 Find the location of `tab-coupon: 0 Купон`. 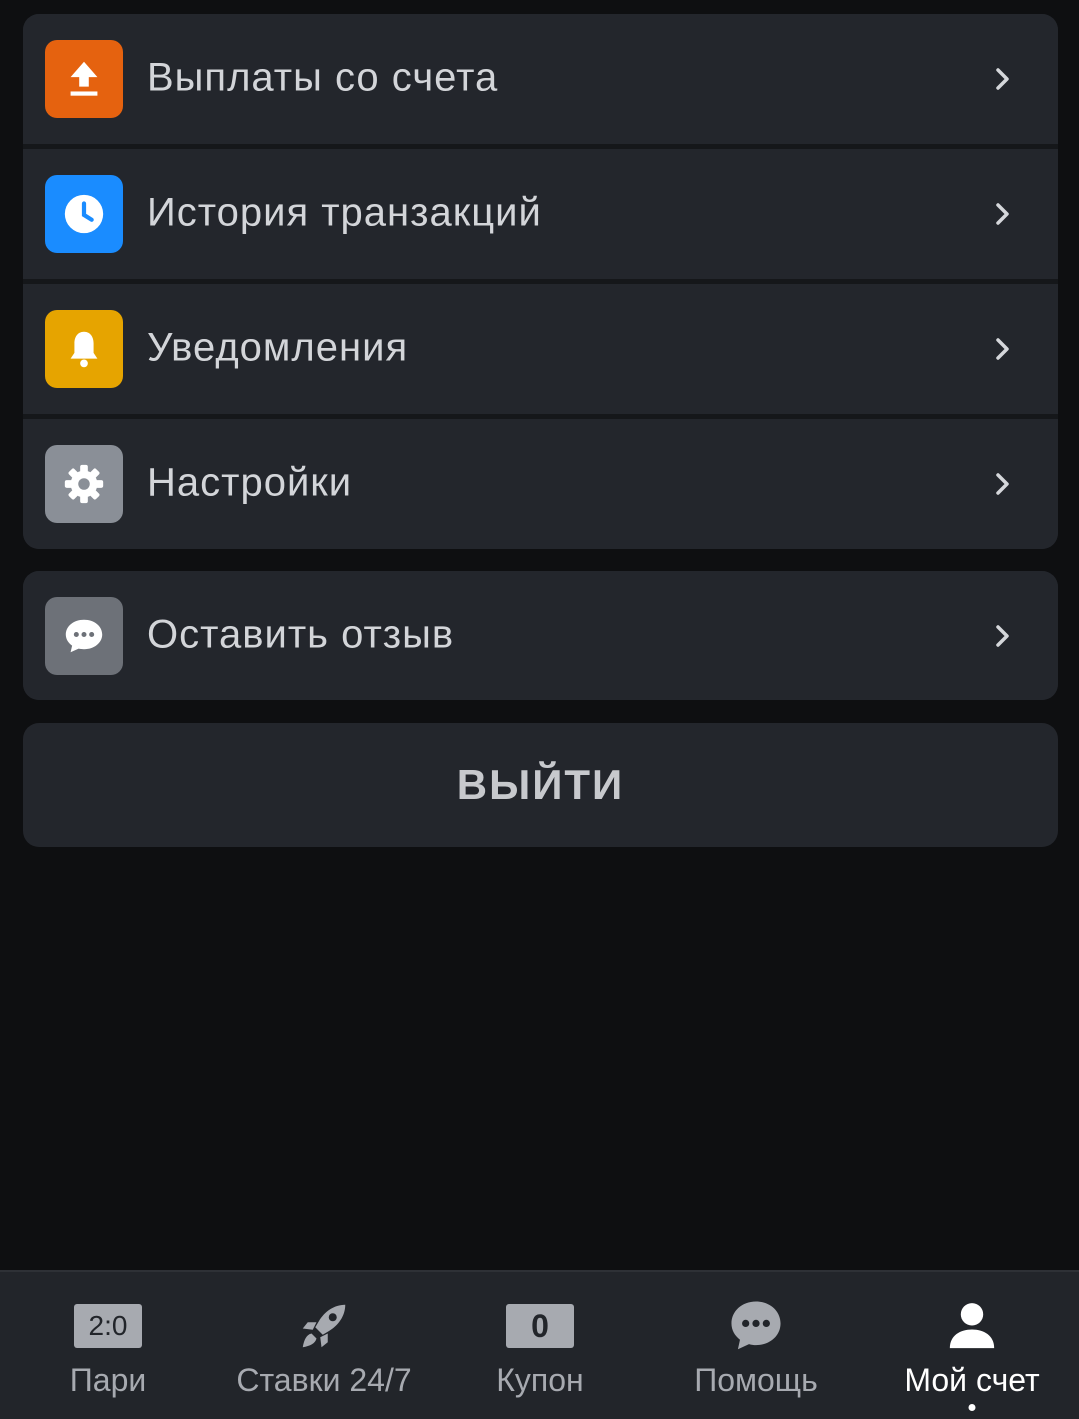

tab-coupon: 0 Купон is located at coordinates (540, 1345).